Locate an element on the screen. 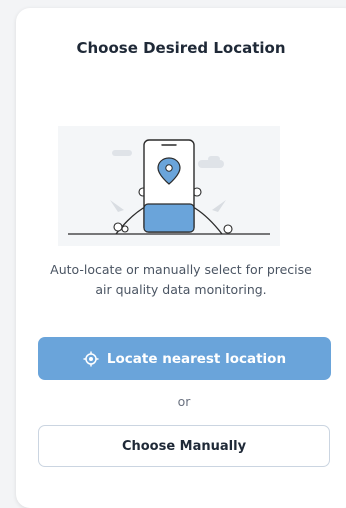 Image resolution: width=346 pixels, height=508 pixels. crosshair-icon is located at coordinates (91, 359).